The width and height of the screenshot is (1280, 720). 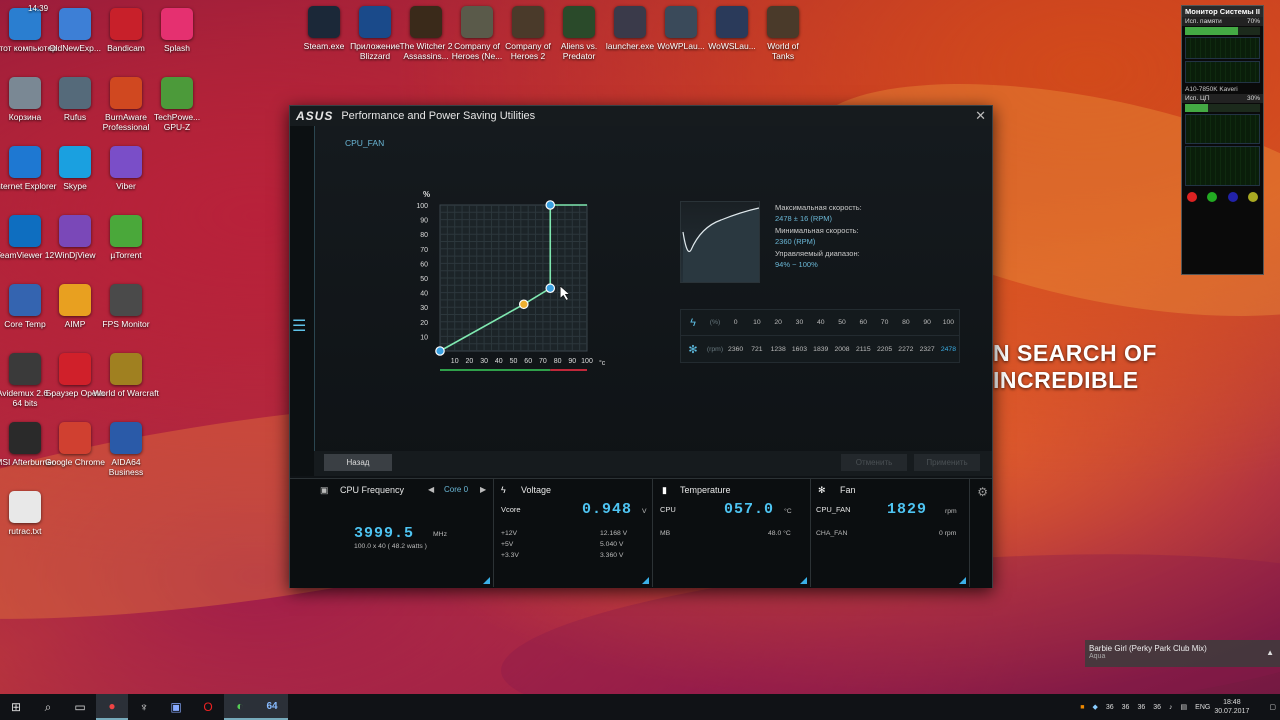 I want to click on info-icon, so click(x=1232, y=197).